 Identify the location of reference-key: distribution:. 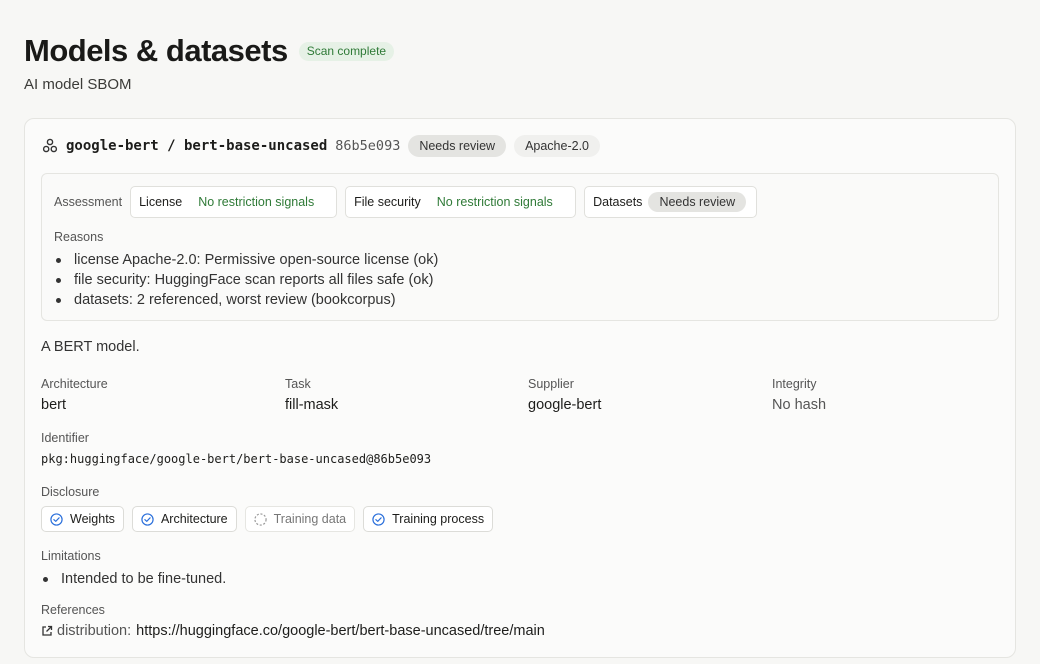
(94, 631).